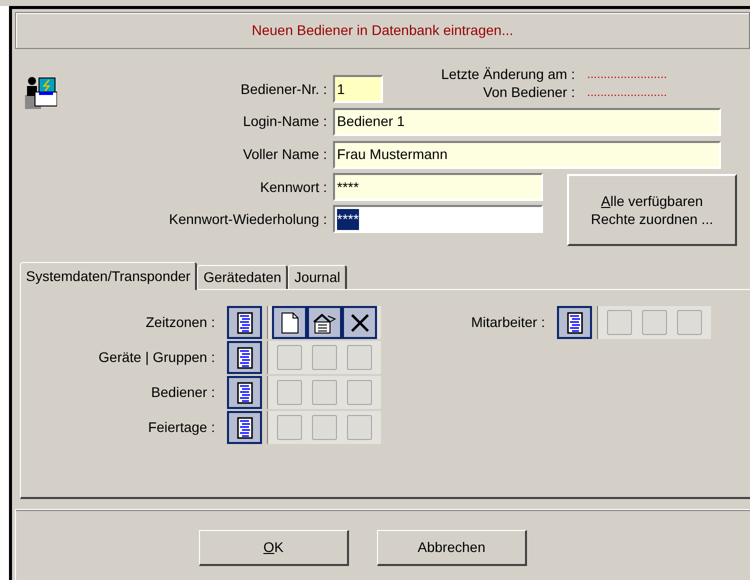 The width and height of the screenshot is (750, 580). Describe the element at coordinates (156, 357) in the screenshot. I see `permission-label: Geräte | Gruppen :` at that location.